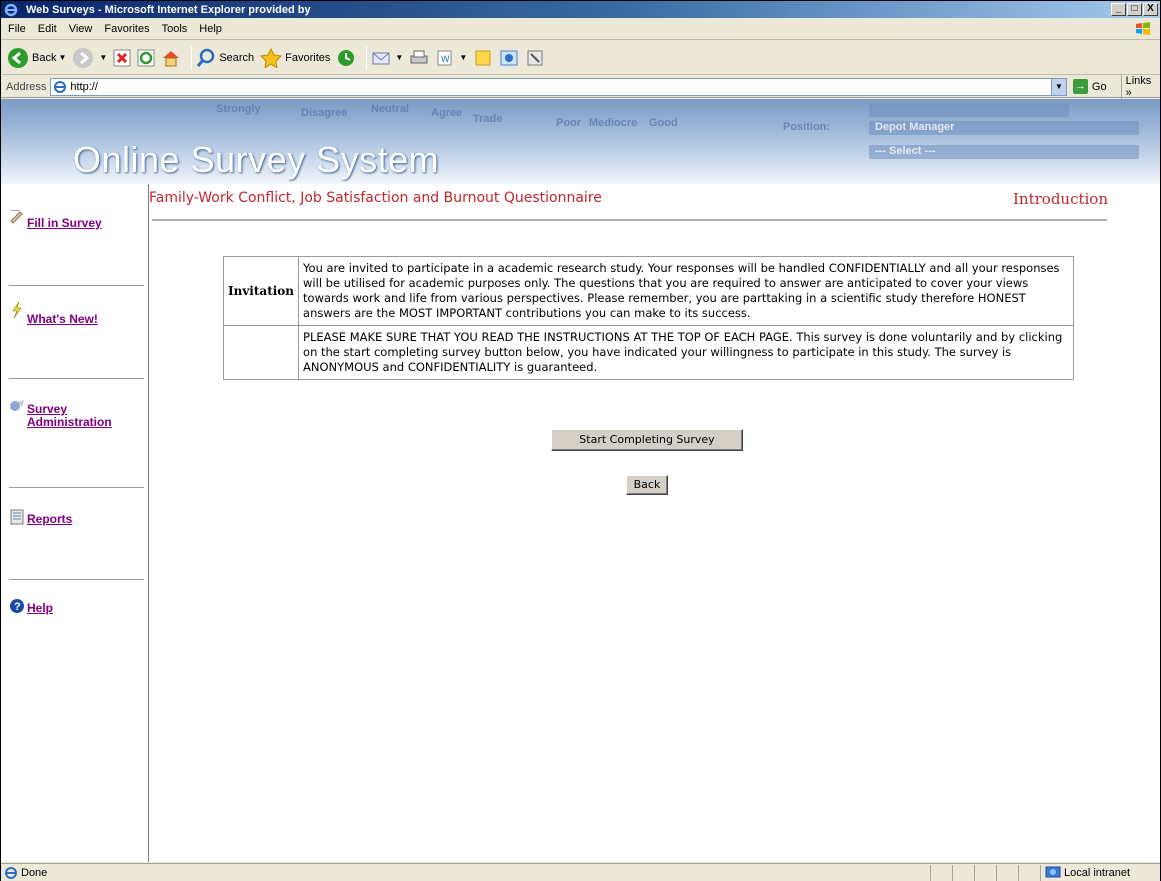 The height and width of the screenshot is (881, 1161). I want to click on forward-arrow-icon, so click(83, 57).